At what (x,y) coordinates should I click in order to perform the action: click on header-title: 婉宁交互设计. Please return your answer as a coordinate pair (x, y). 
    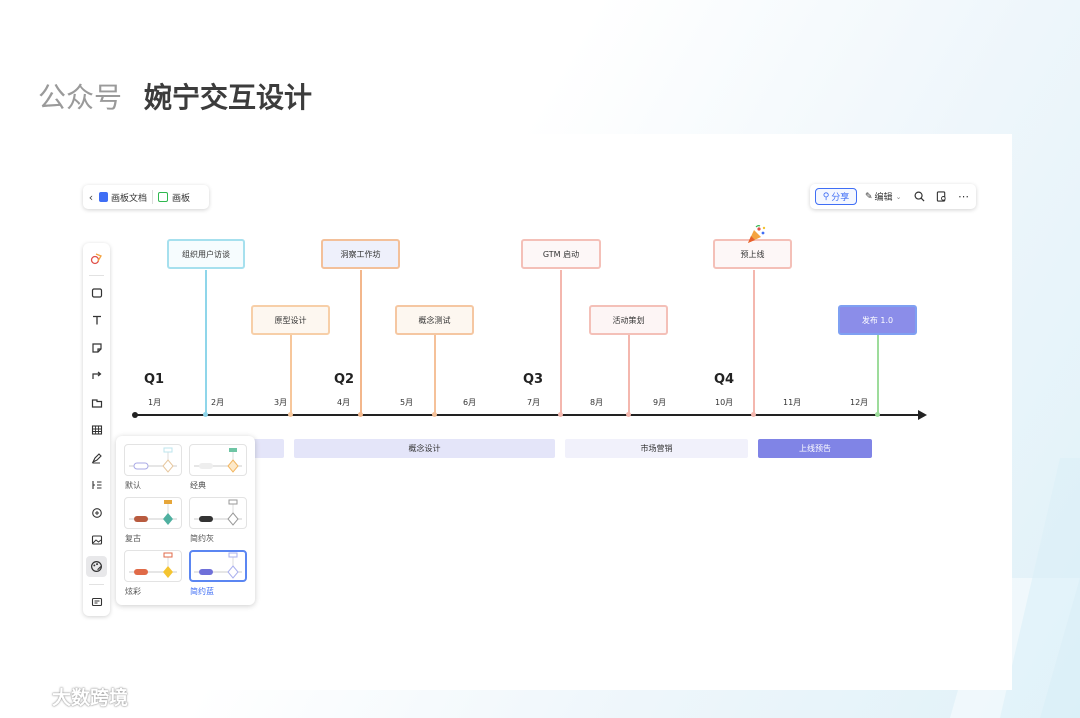
    Looking at the image, I should click on (228, 97).